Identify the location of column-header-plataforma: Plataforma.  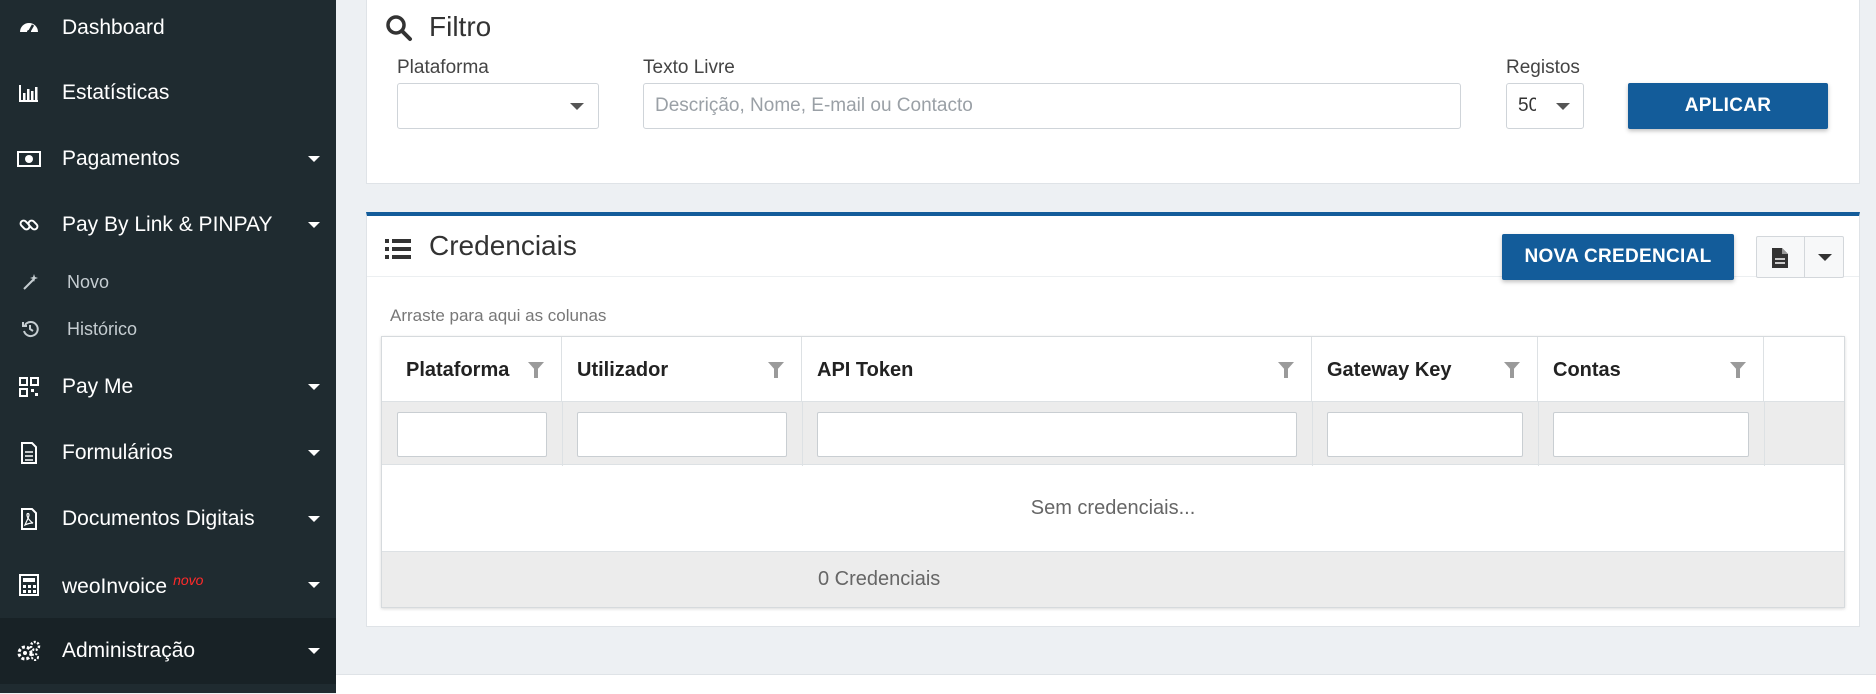
(472, 369).